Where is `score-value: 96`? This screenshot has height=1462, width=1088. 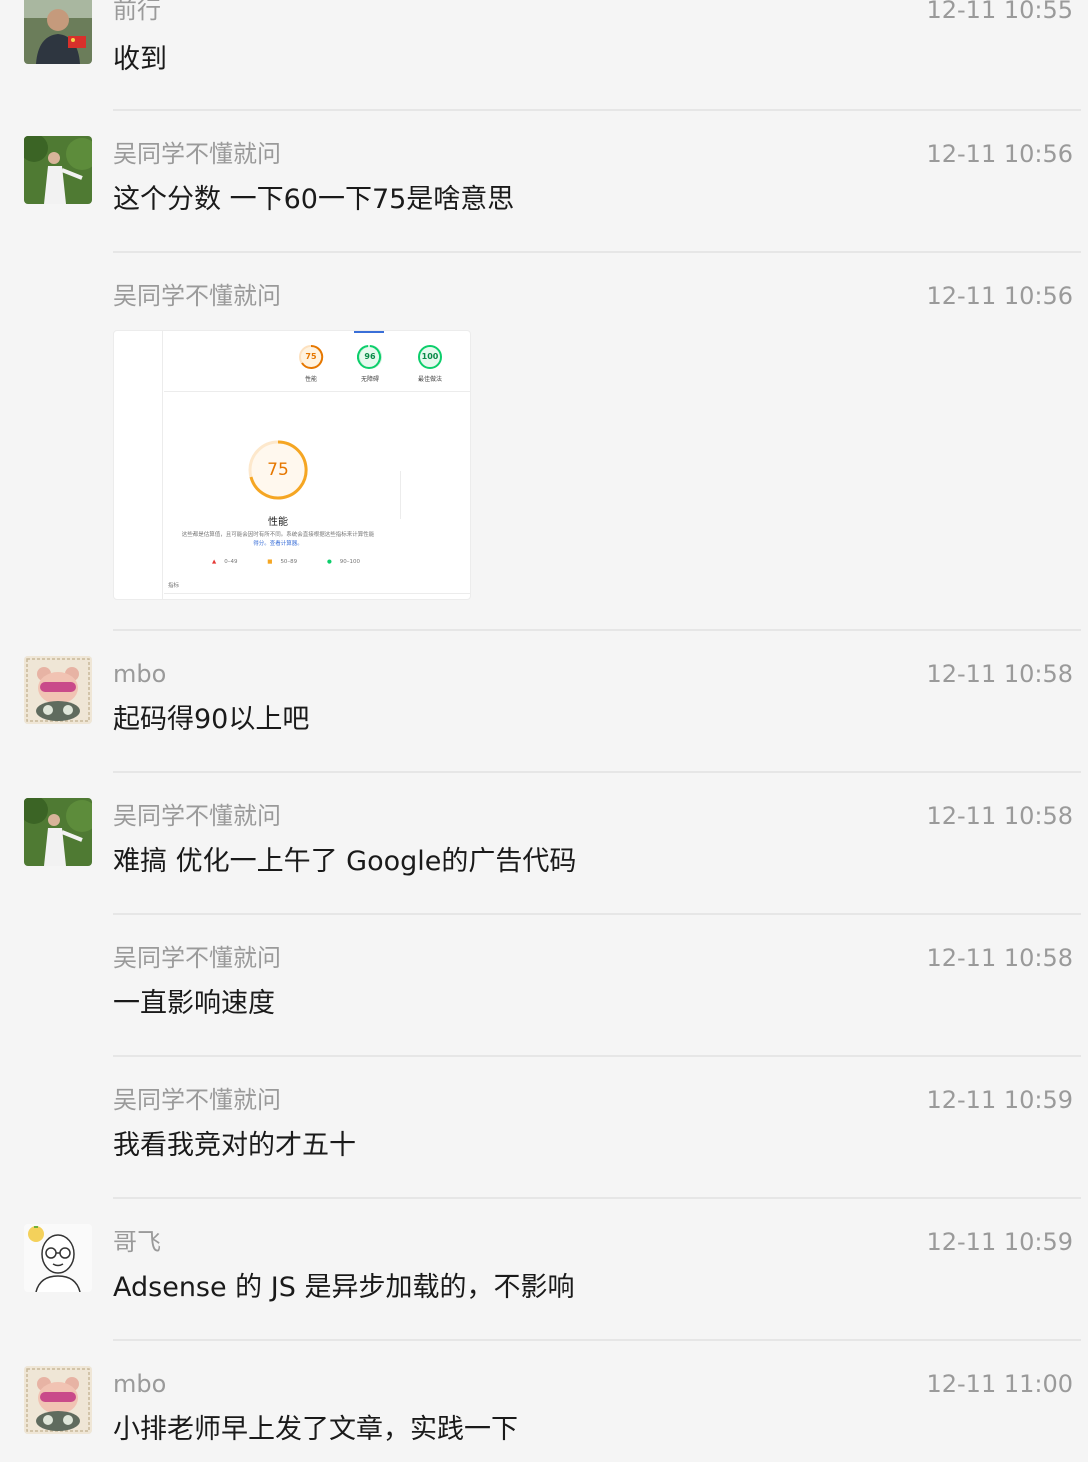
score-value: 96 is located at coordinates (370, 356).